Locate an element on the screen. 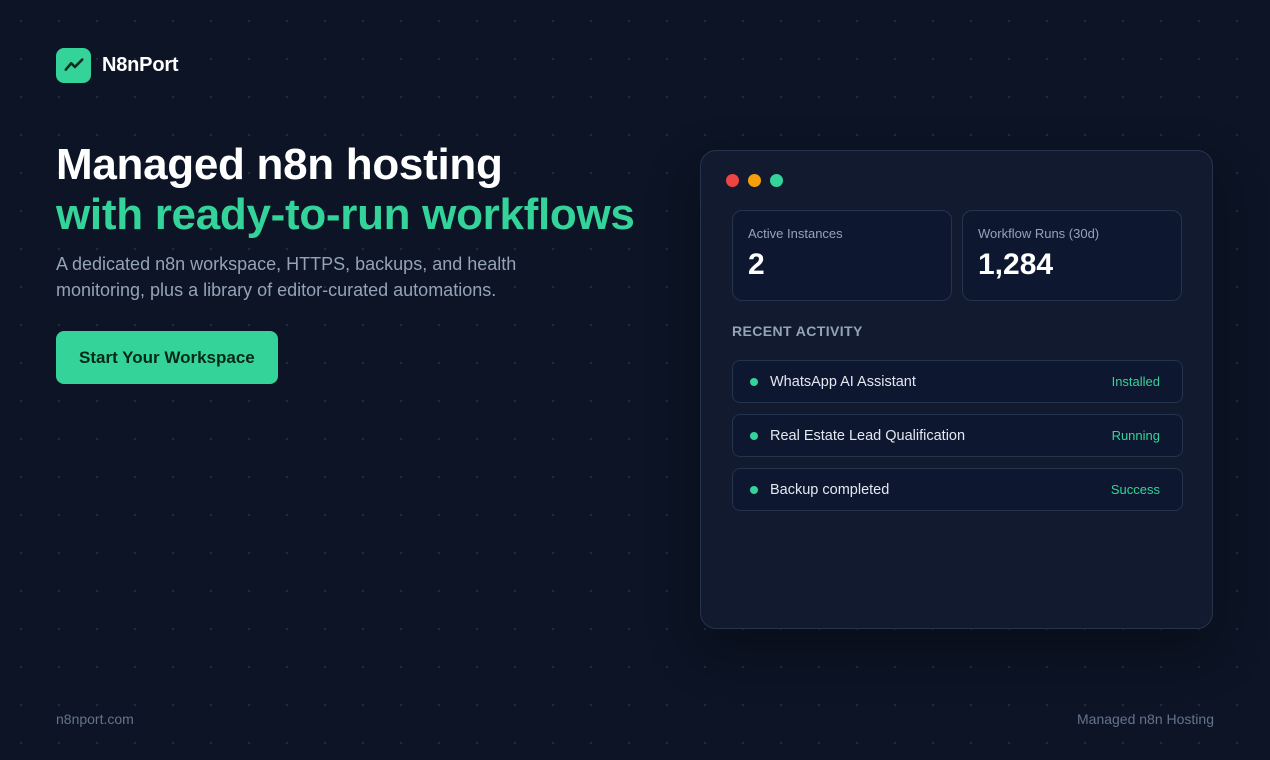 Image resolution: width=1270 pixels, height=760 pixels. recent-activity-heading: RECENT ACTIVITY is located at coordinates (797, 331).